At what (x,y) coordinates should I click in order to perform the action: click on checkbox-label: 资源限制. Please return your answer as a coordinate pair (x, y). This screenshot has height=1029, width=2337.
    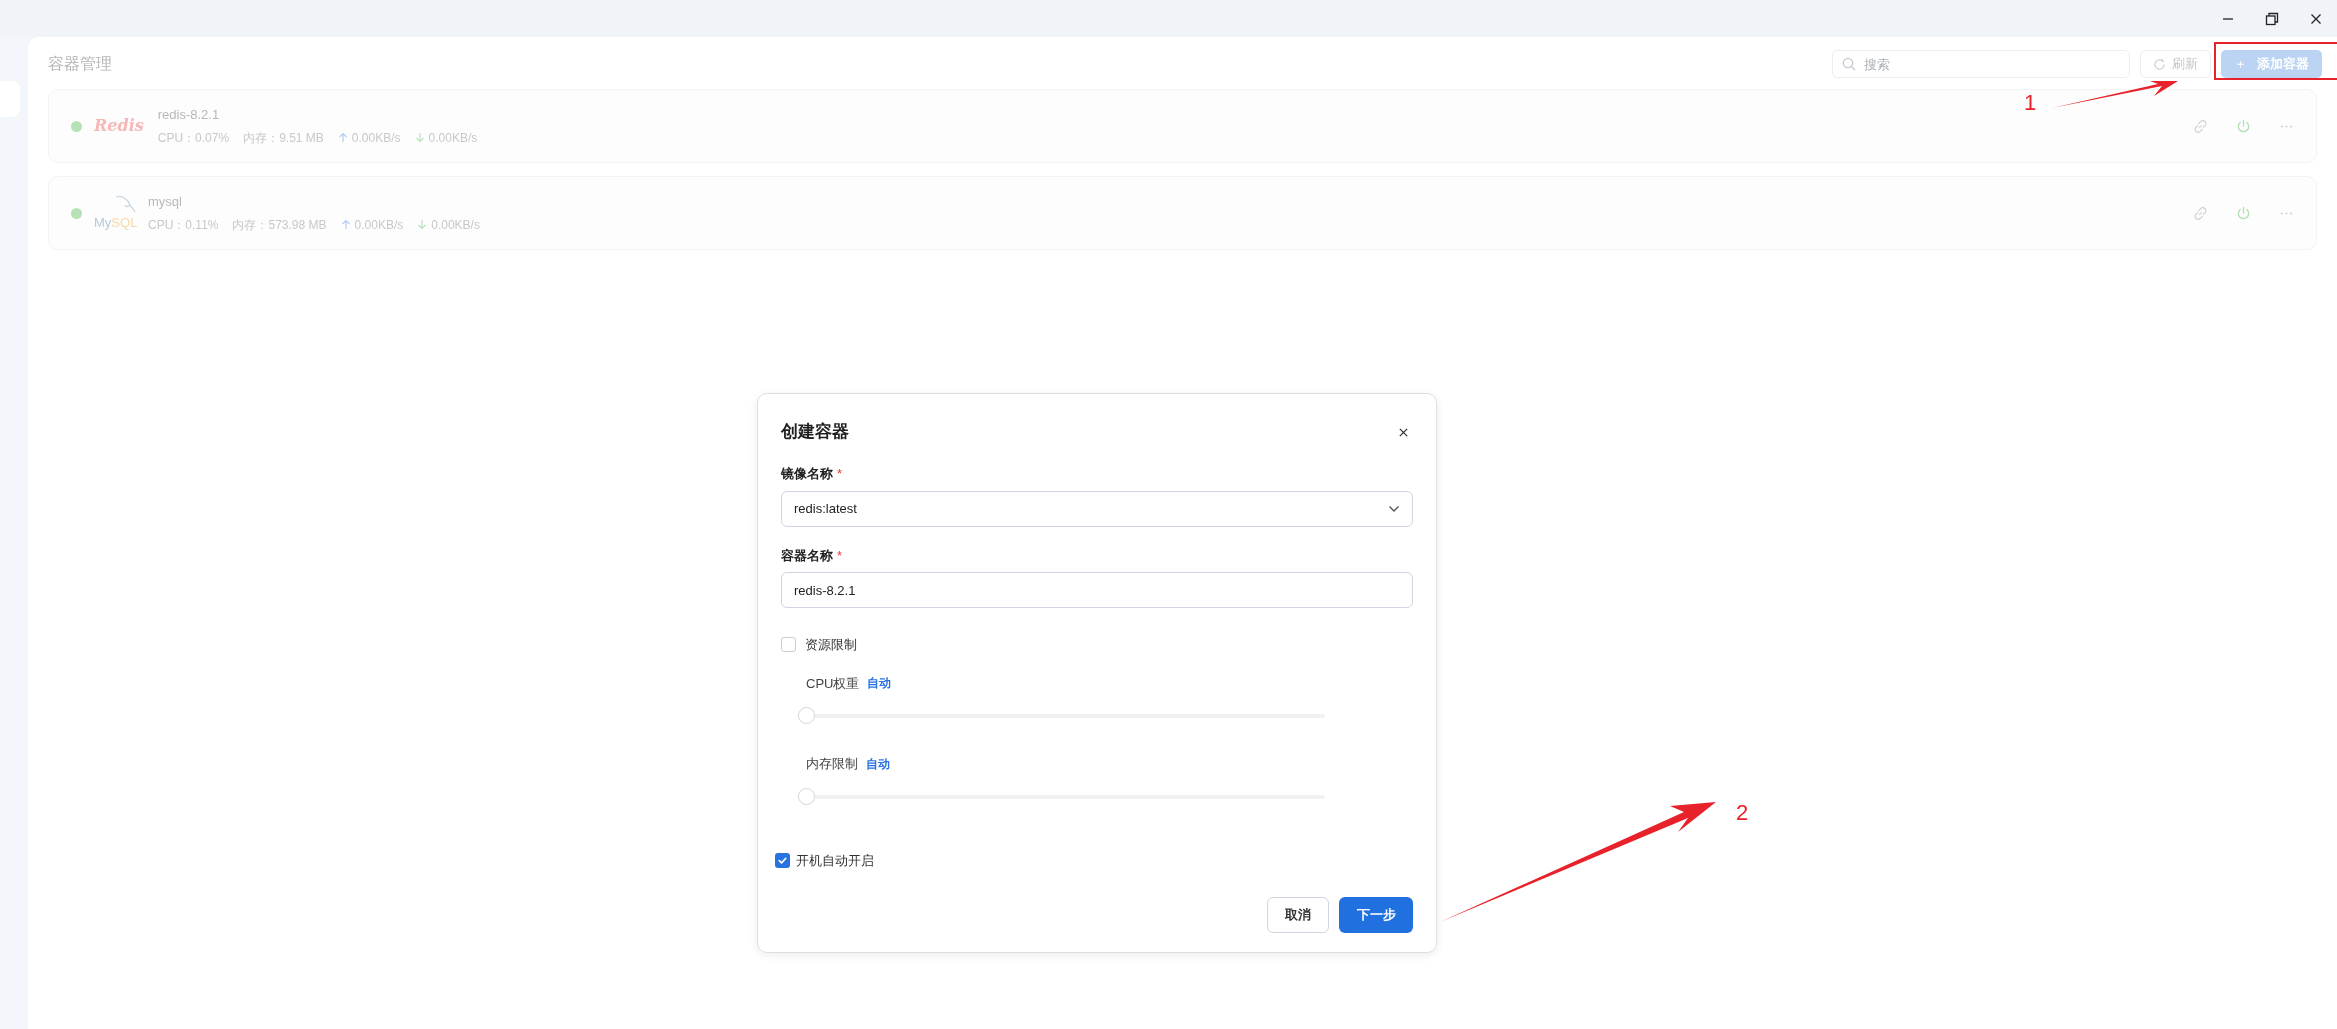
    Looking at the image, I should click on (831, 645).